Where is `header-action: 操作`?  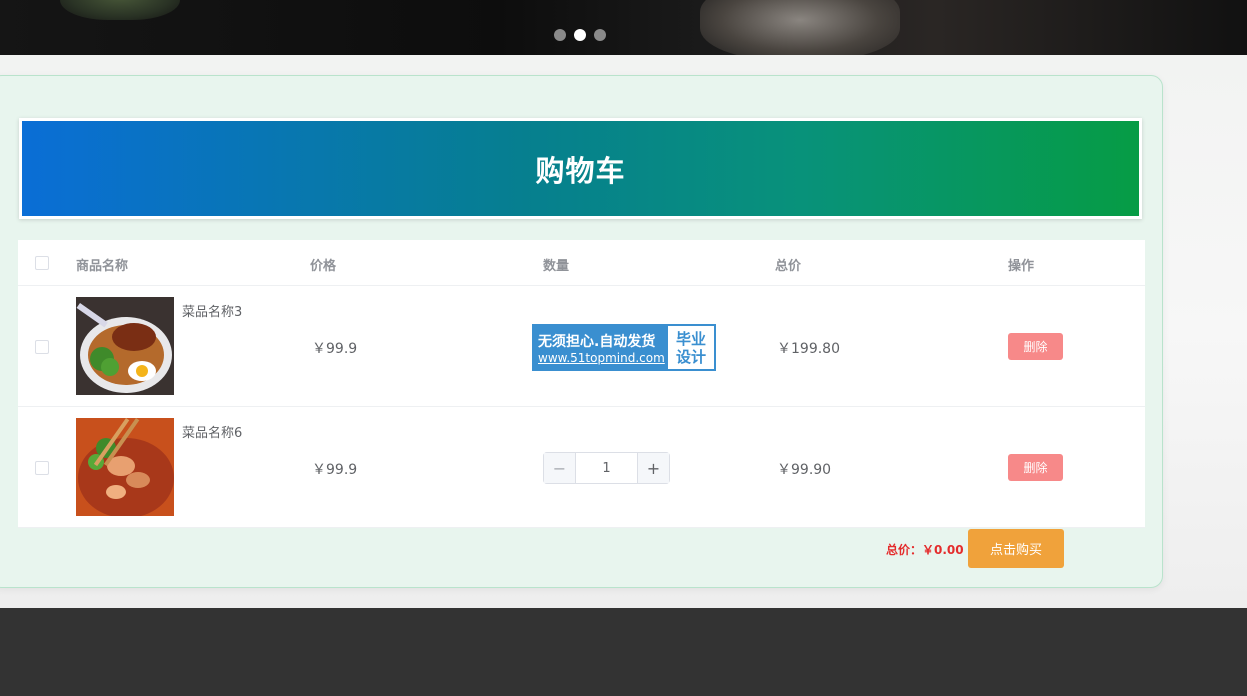 header-action: 操作 is located at coordinates (1021, 266).